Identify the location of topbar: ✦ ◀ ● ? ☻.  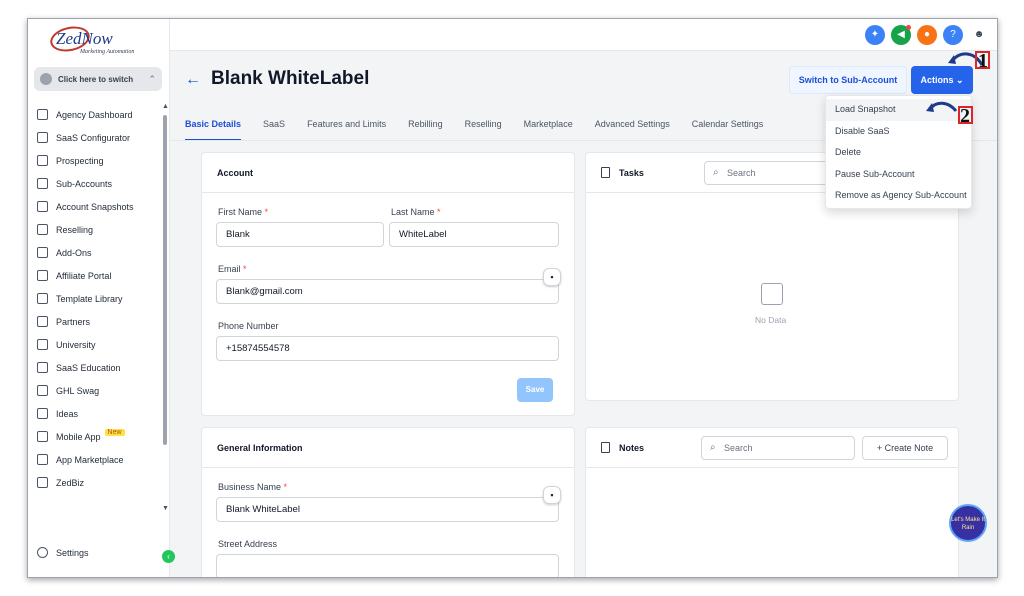
(583, 35).